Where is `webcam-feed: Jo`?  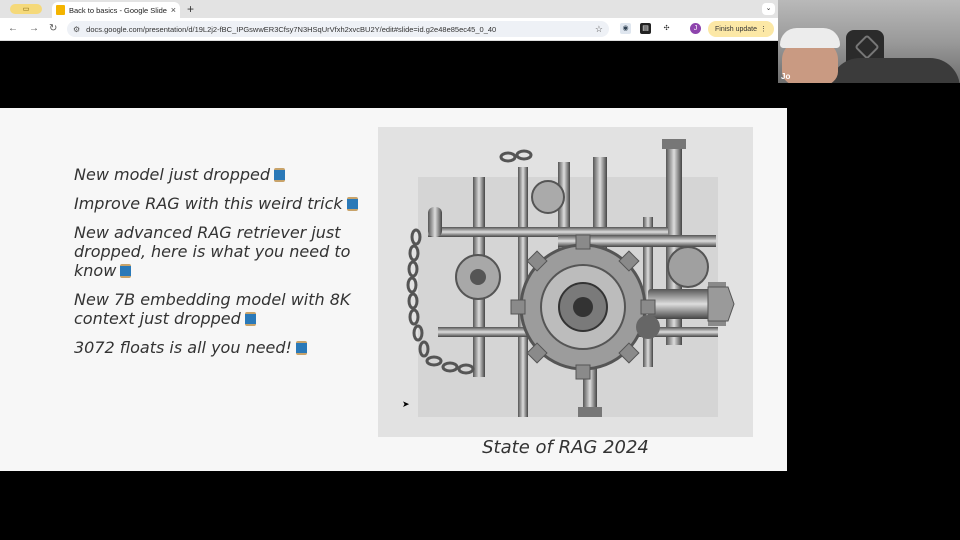 webcam-feed: Jo is located at coordinates (869, 41).